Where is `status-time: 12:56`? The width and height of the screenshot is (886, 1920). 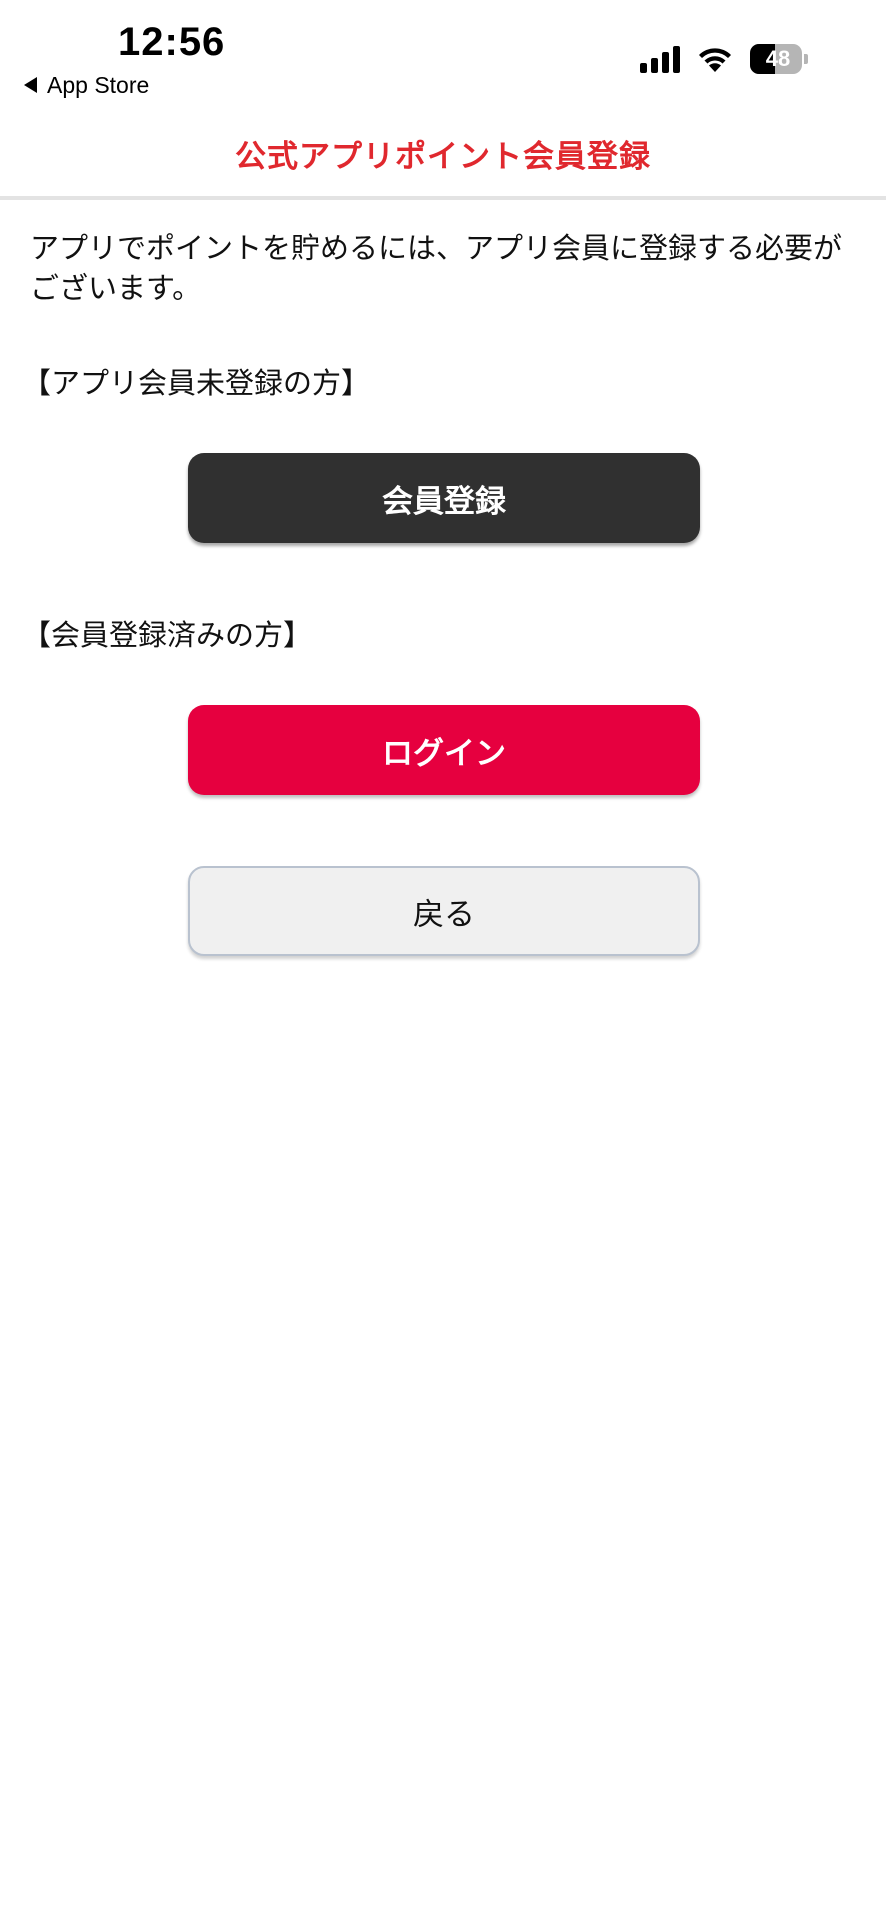
status-time: 12:56 is located at coordinates (172, 42).